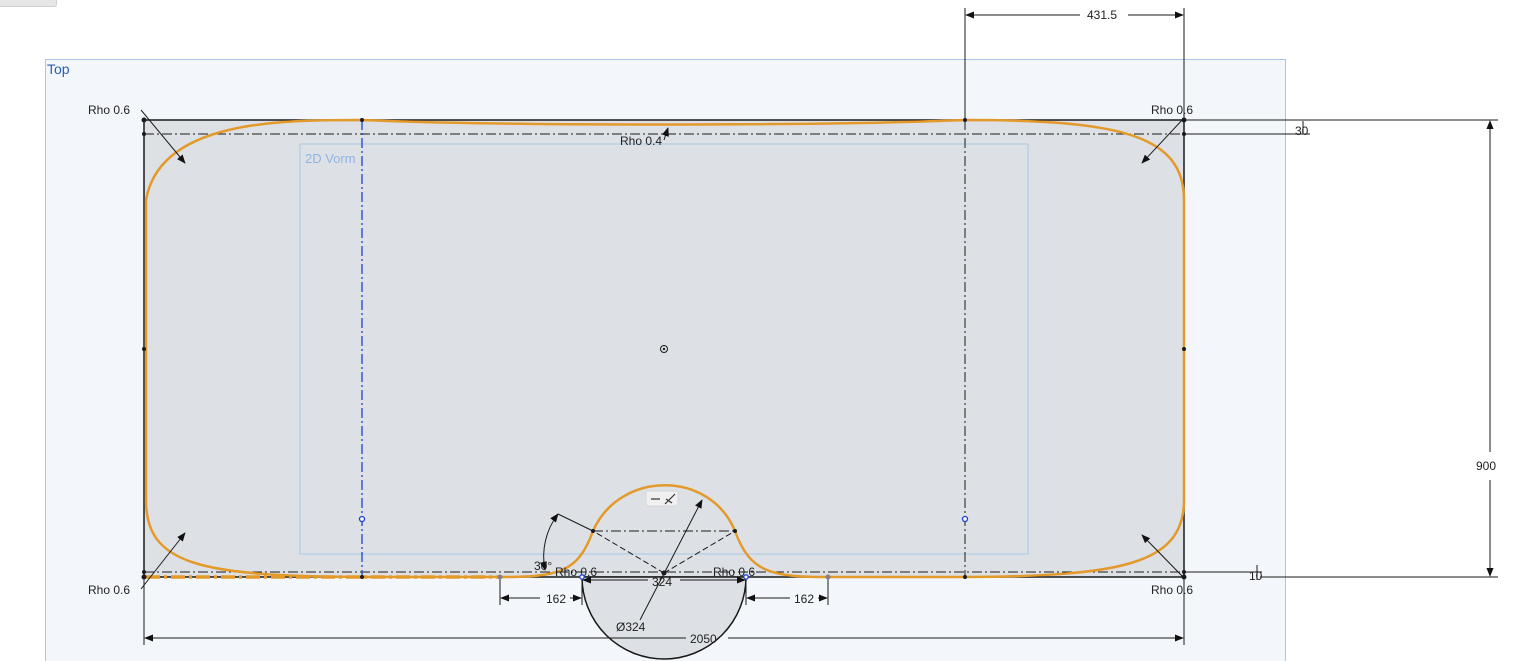  I want to click on dimension-notch-diameter-value: Ø324, so click(631, 627).